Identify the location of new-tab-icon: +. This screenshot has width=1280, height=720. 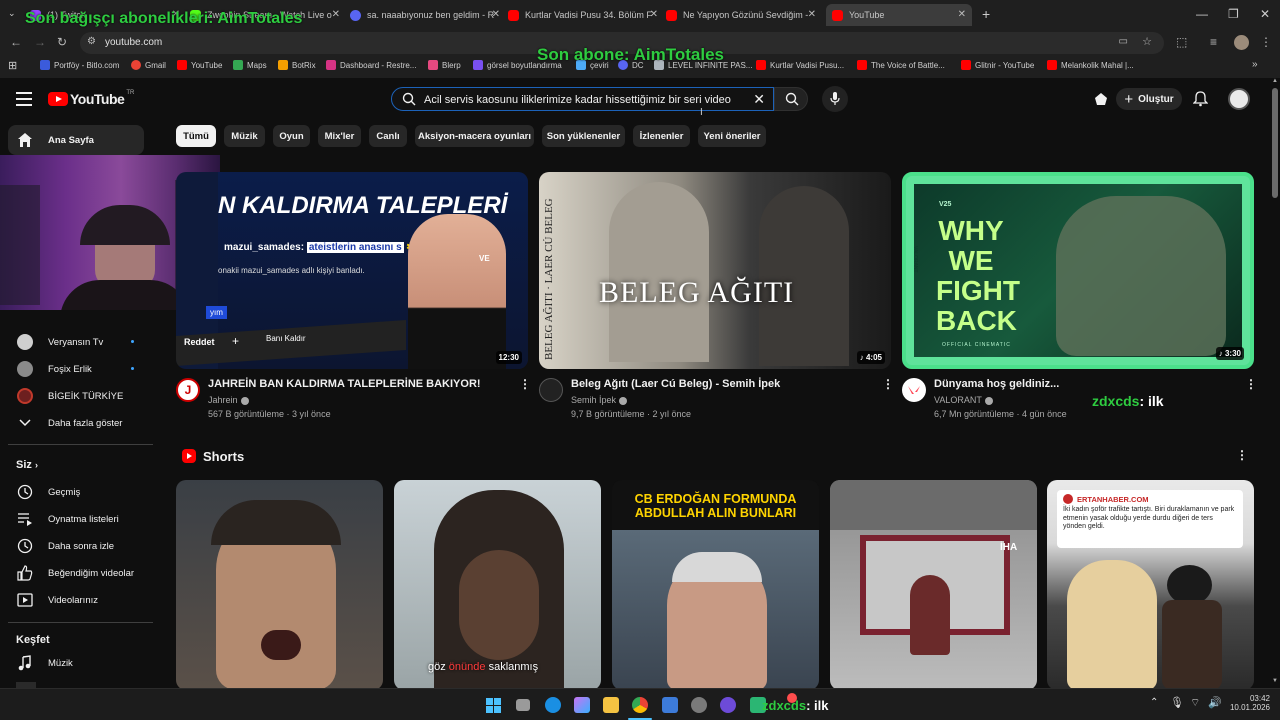
(986, 14).